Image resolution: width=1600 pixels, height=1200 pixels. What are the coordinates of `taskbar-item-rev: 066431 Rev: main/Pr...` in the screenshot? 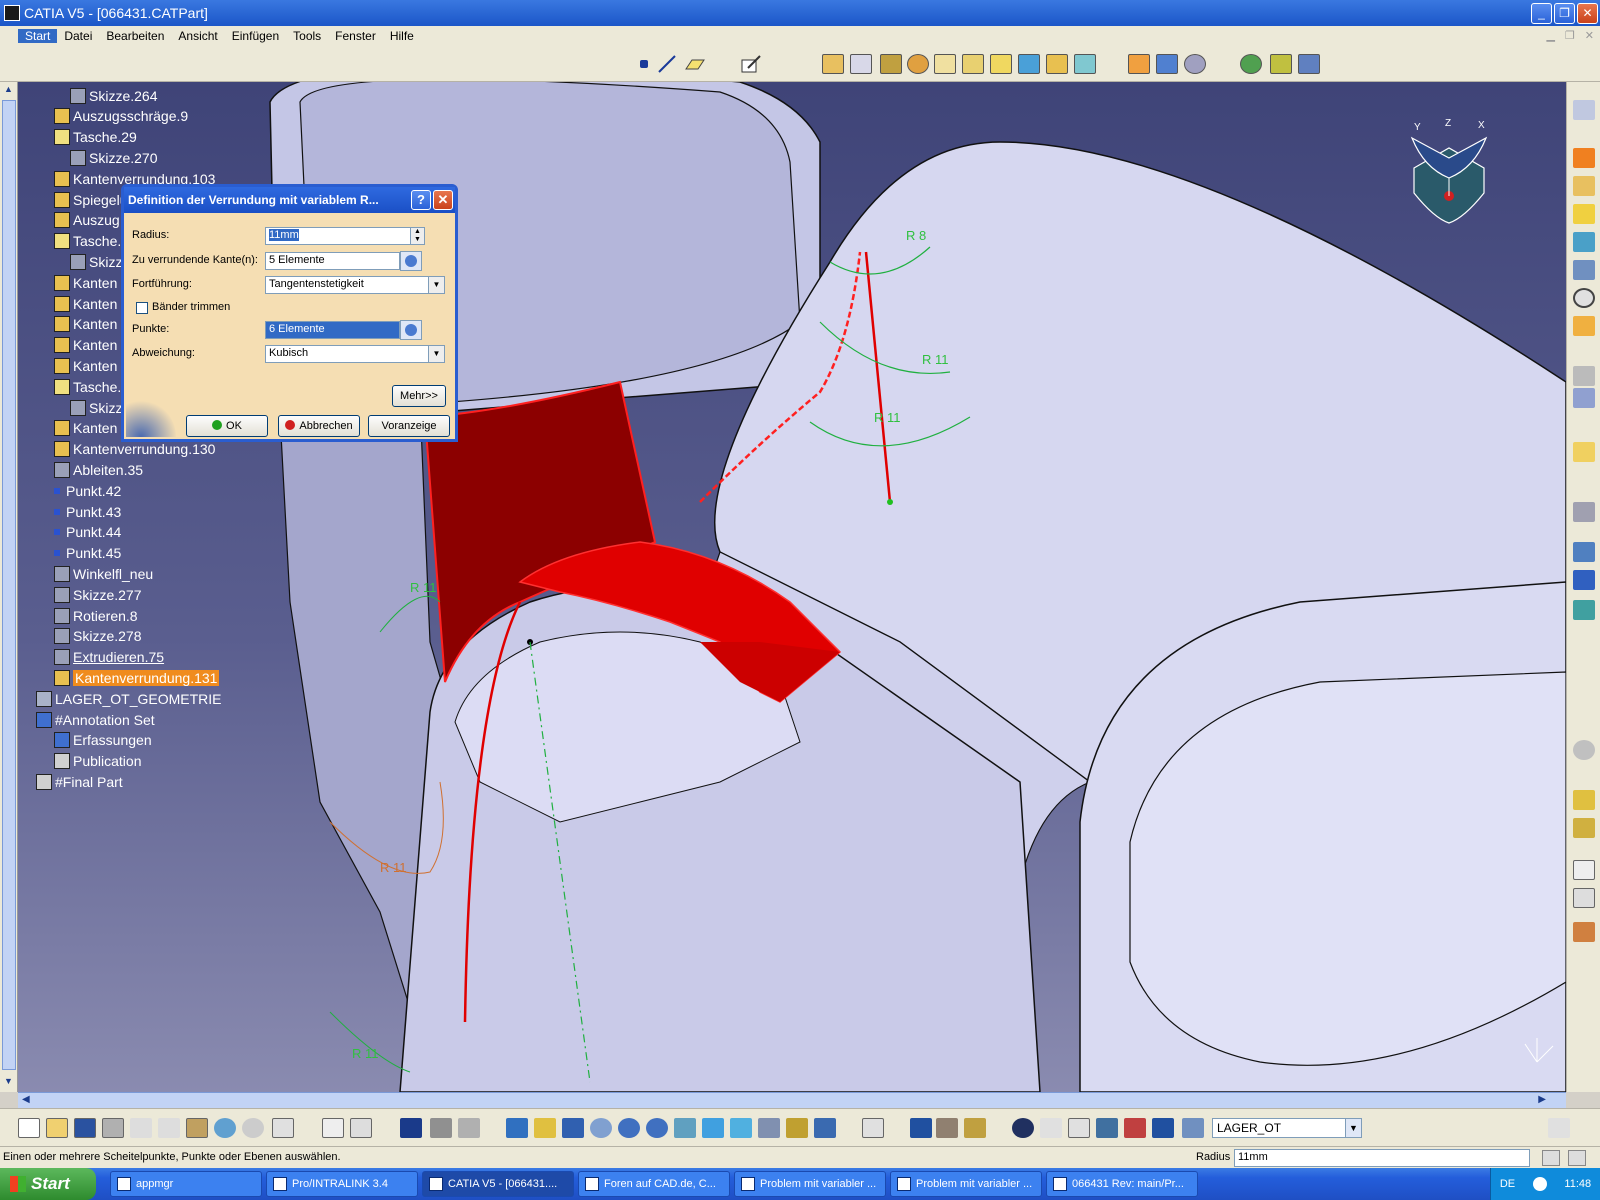 It's located at (1122, 1184).